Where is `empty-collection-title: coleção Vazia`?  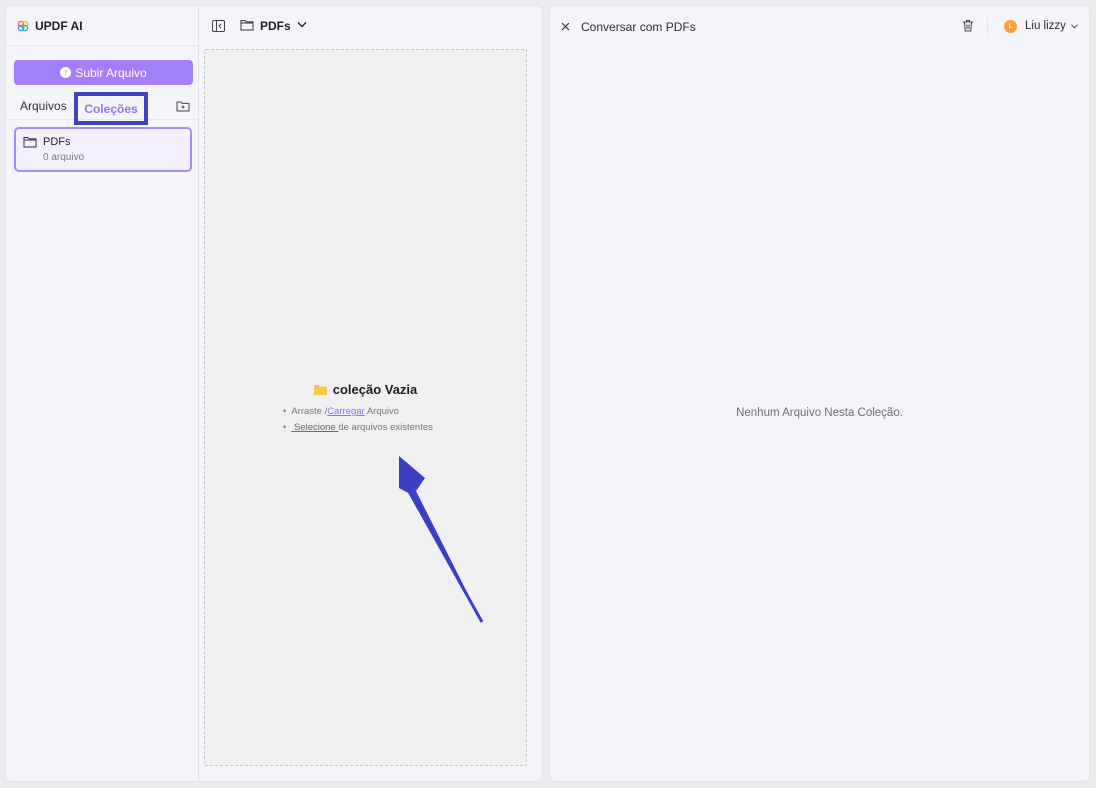
empty-collection-title: coleção Vazia is located at coordinates (365, 389).